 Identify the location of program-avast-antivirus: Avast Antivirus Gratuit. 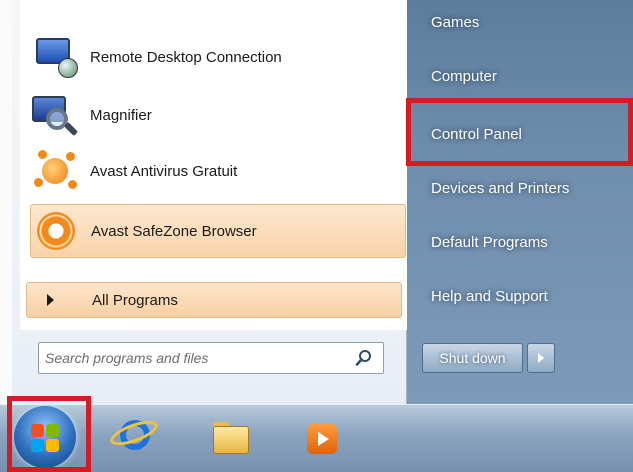
(218, 171).